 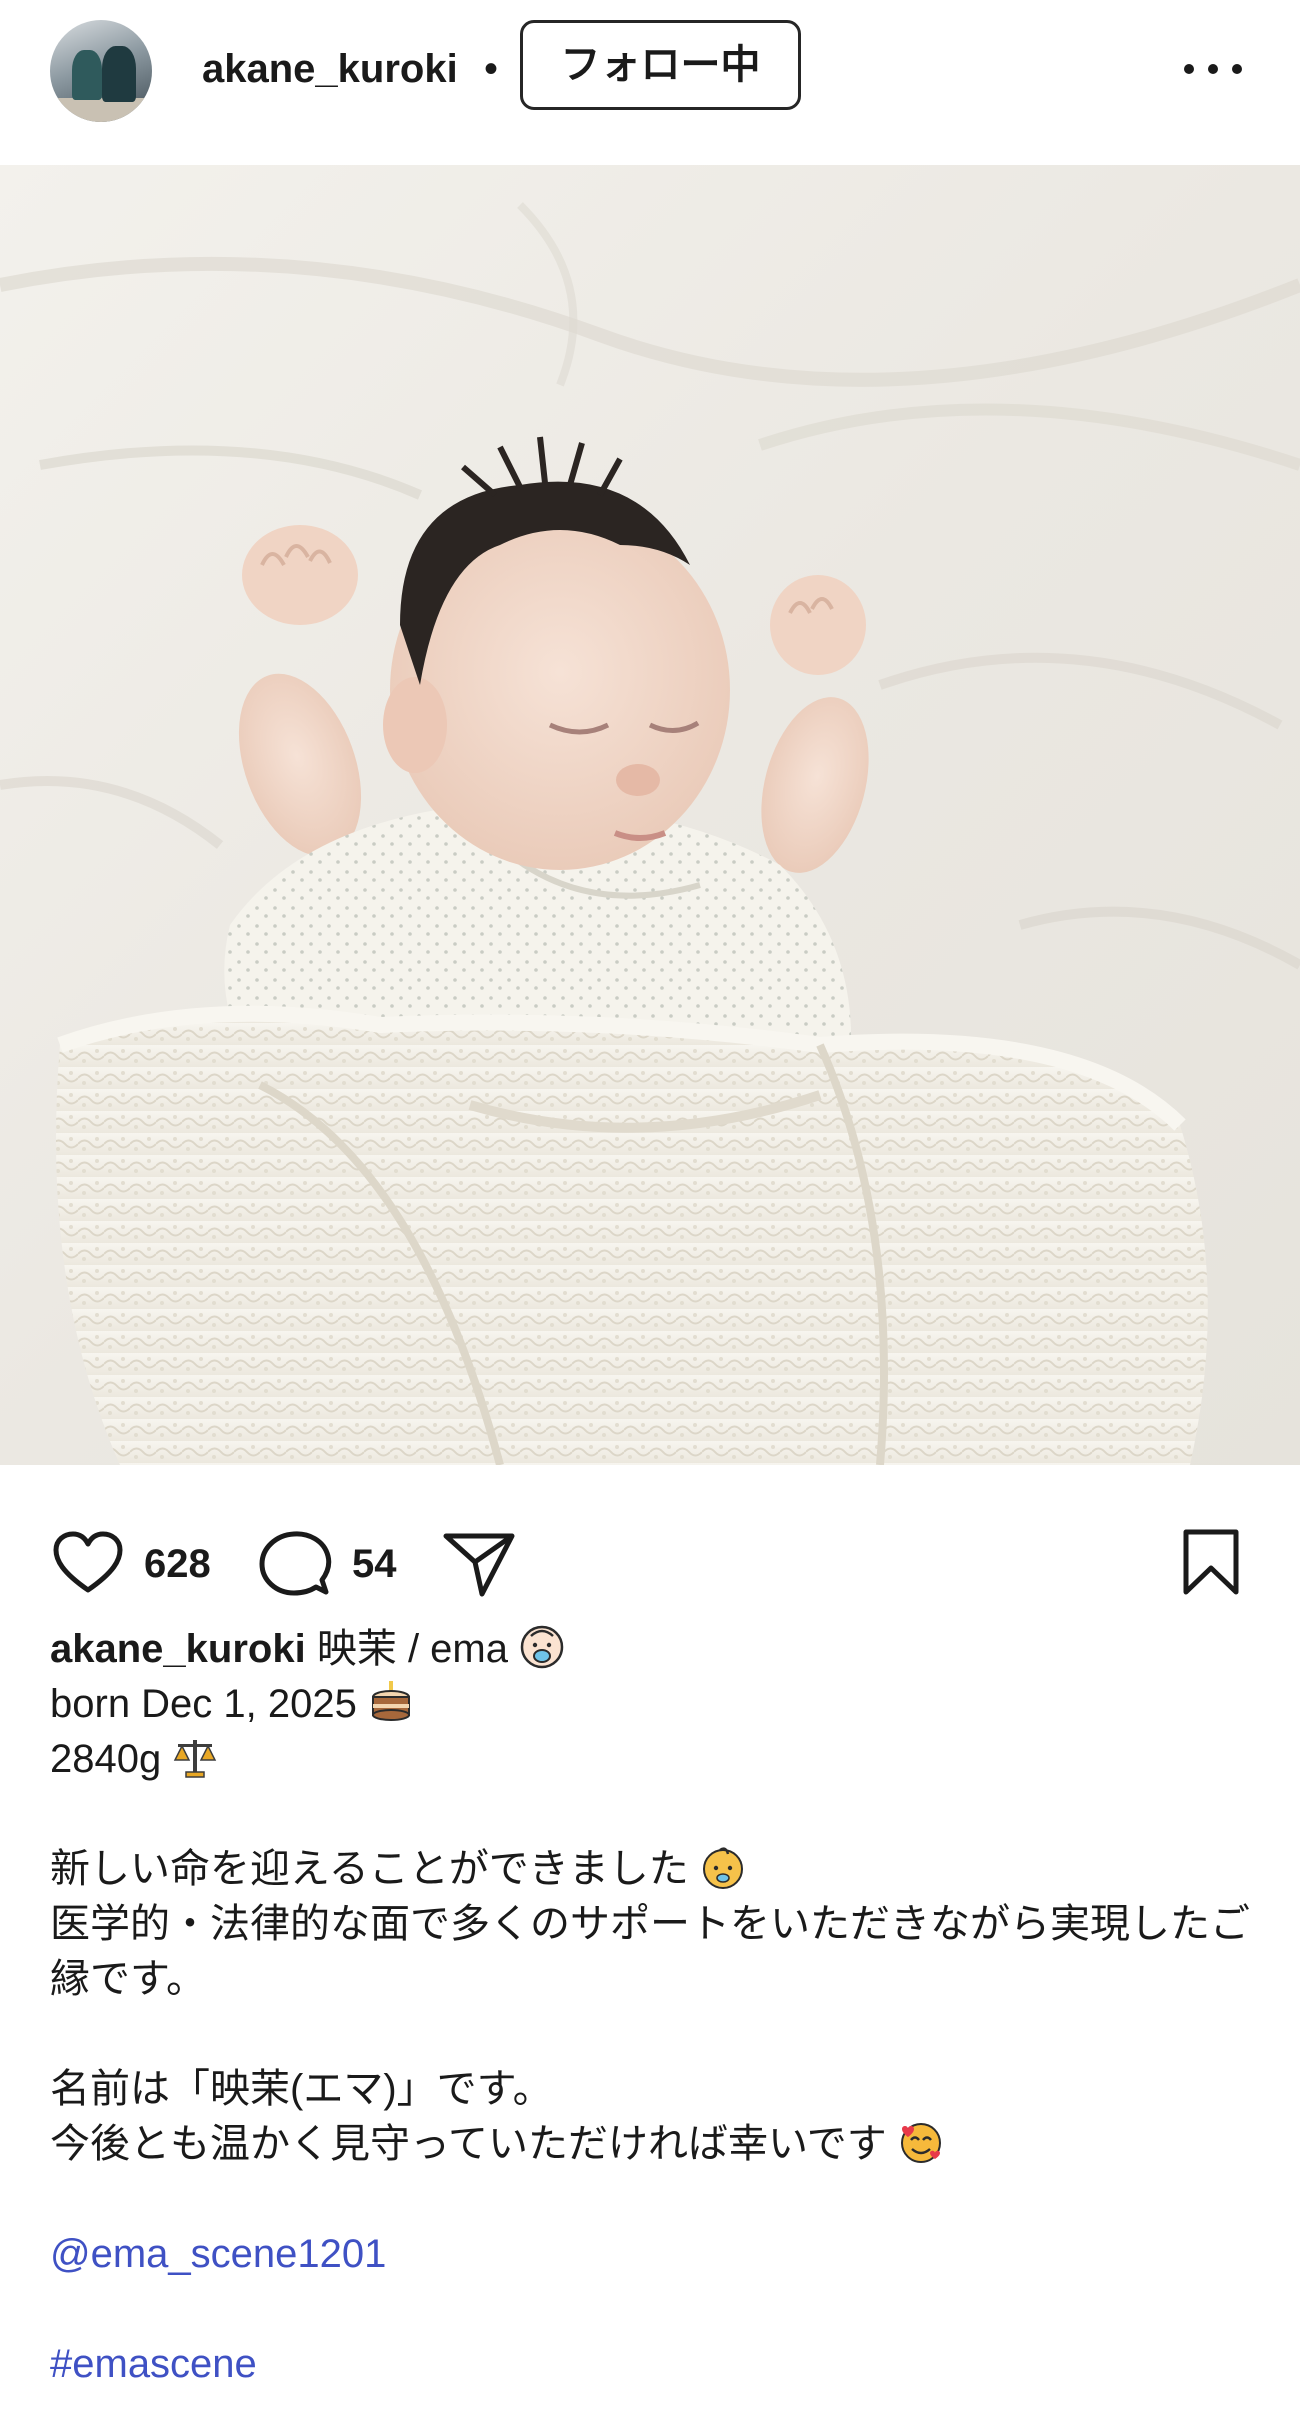 I want to click on balance-scale-emoji, so click(x=195, y=1759).